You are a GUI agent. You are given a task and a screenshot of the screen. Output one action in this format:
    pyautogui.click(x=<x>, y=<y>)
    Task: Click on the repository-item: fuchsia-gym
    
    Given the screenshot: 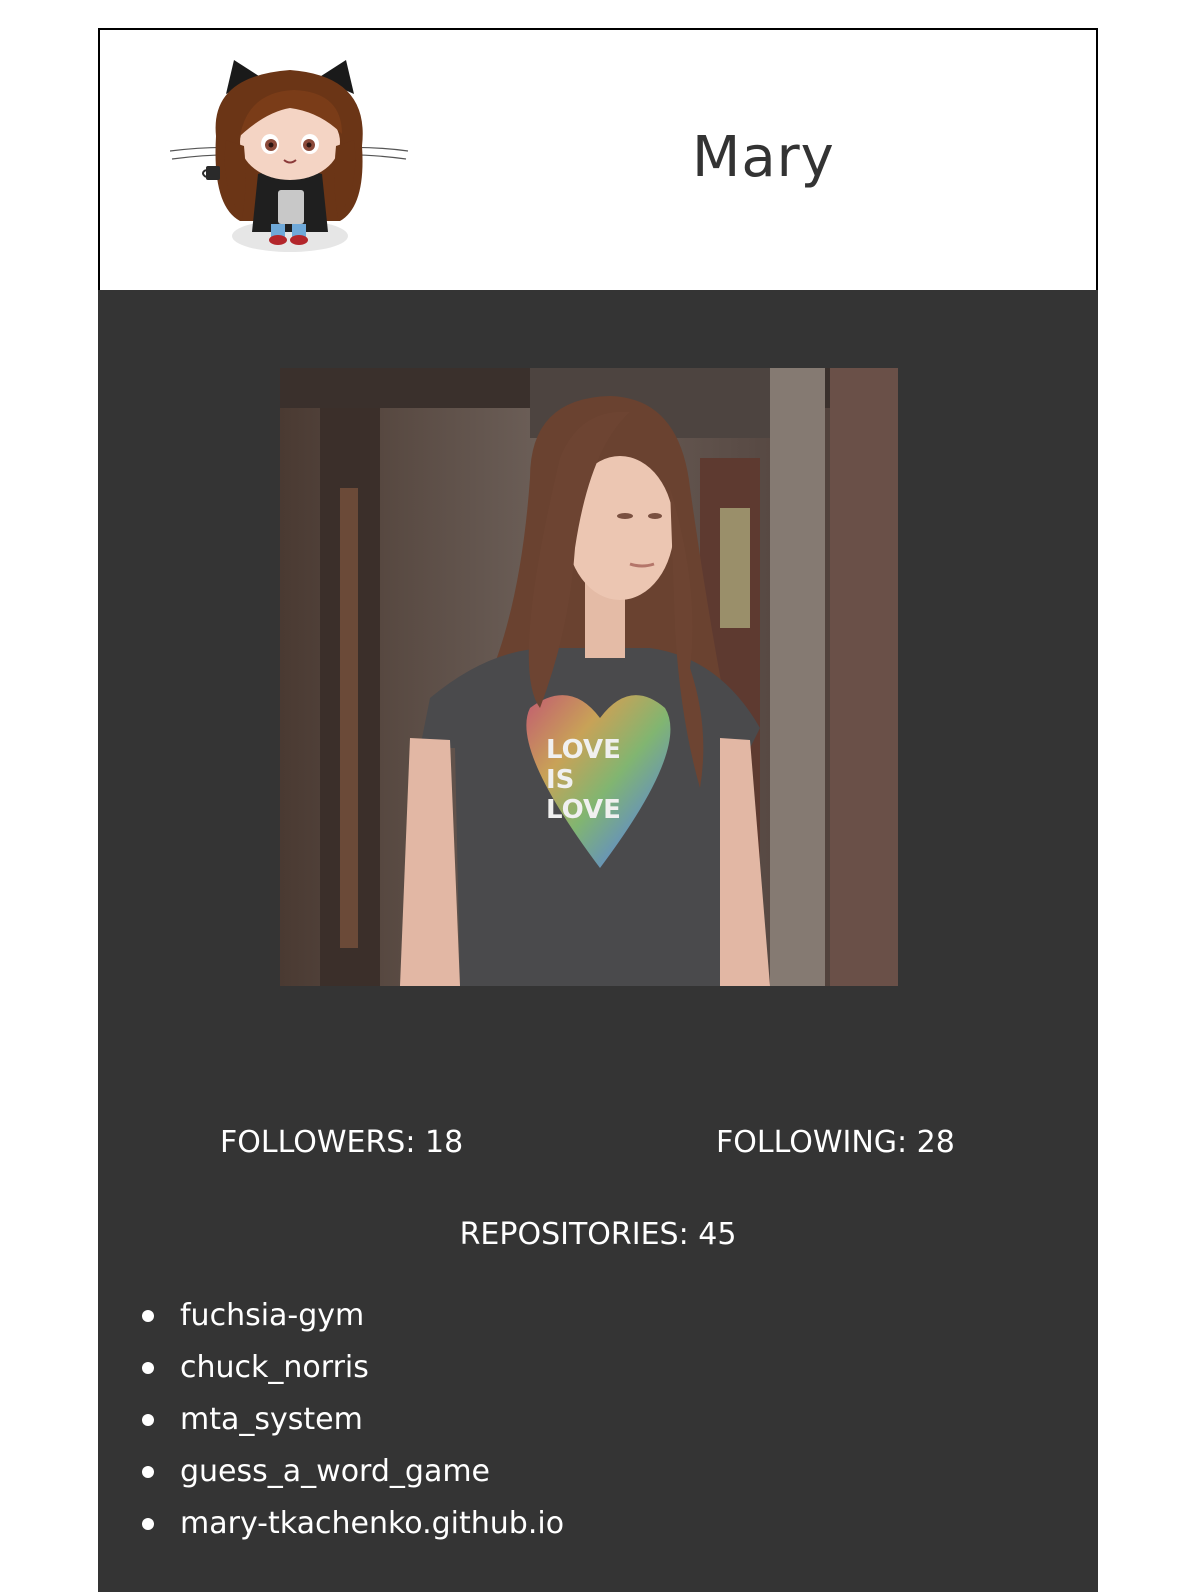 What is the action you would take?
    pyautogui.click(x=352, y=1316)
    